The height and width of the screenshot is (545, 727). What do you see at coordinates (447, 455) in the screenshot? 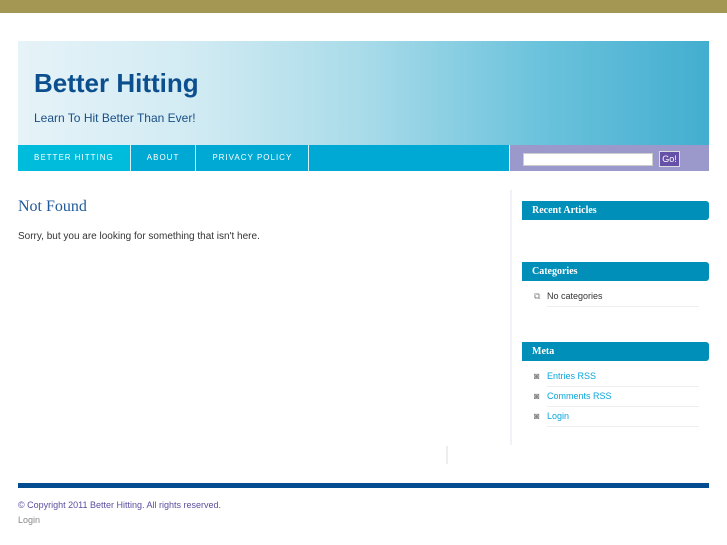
I see `divider` at bounding box center [447, 455].